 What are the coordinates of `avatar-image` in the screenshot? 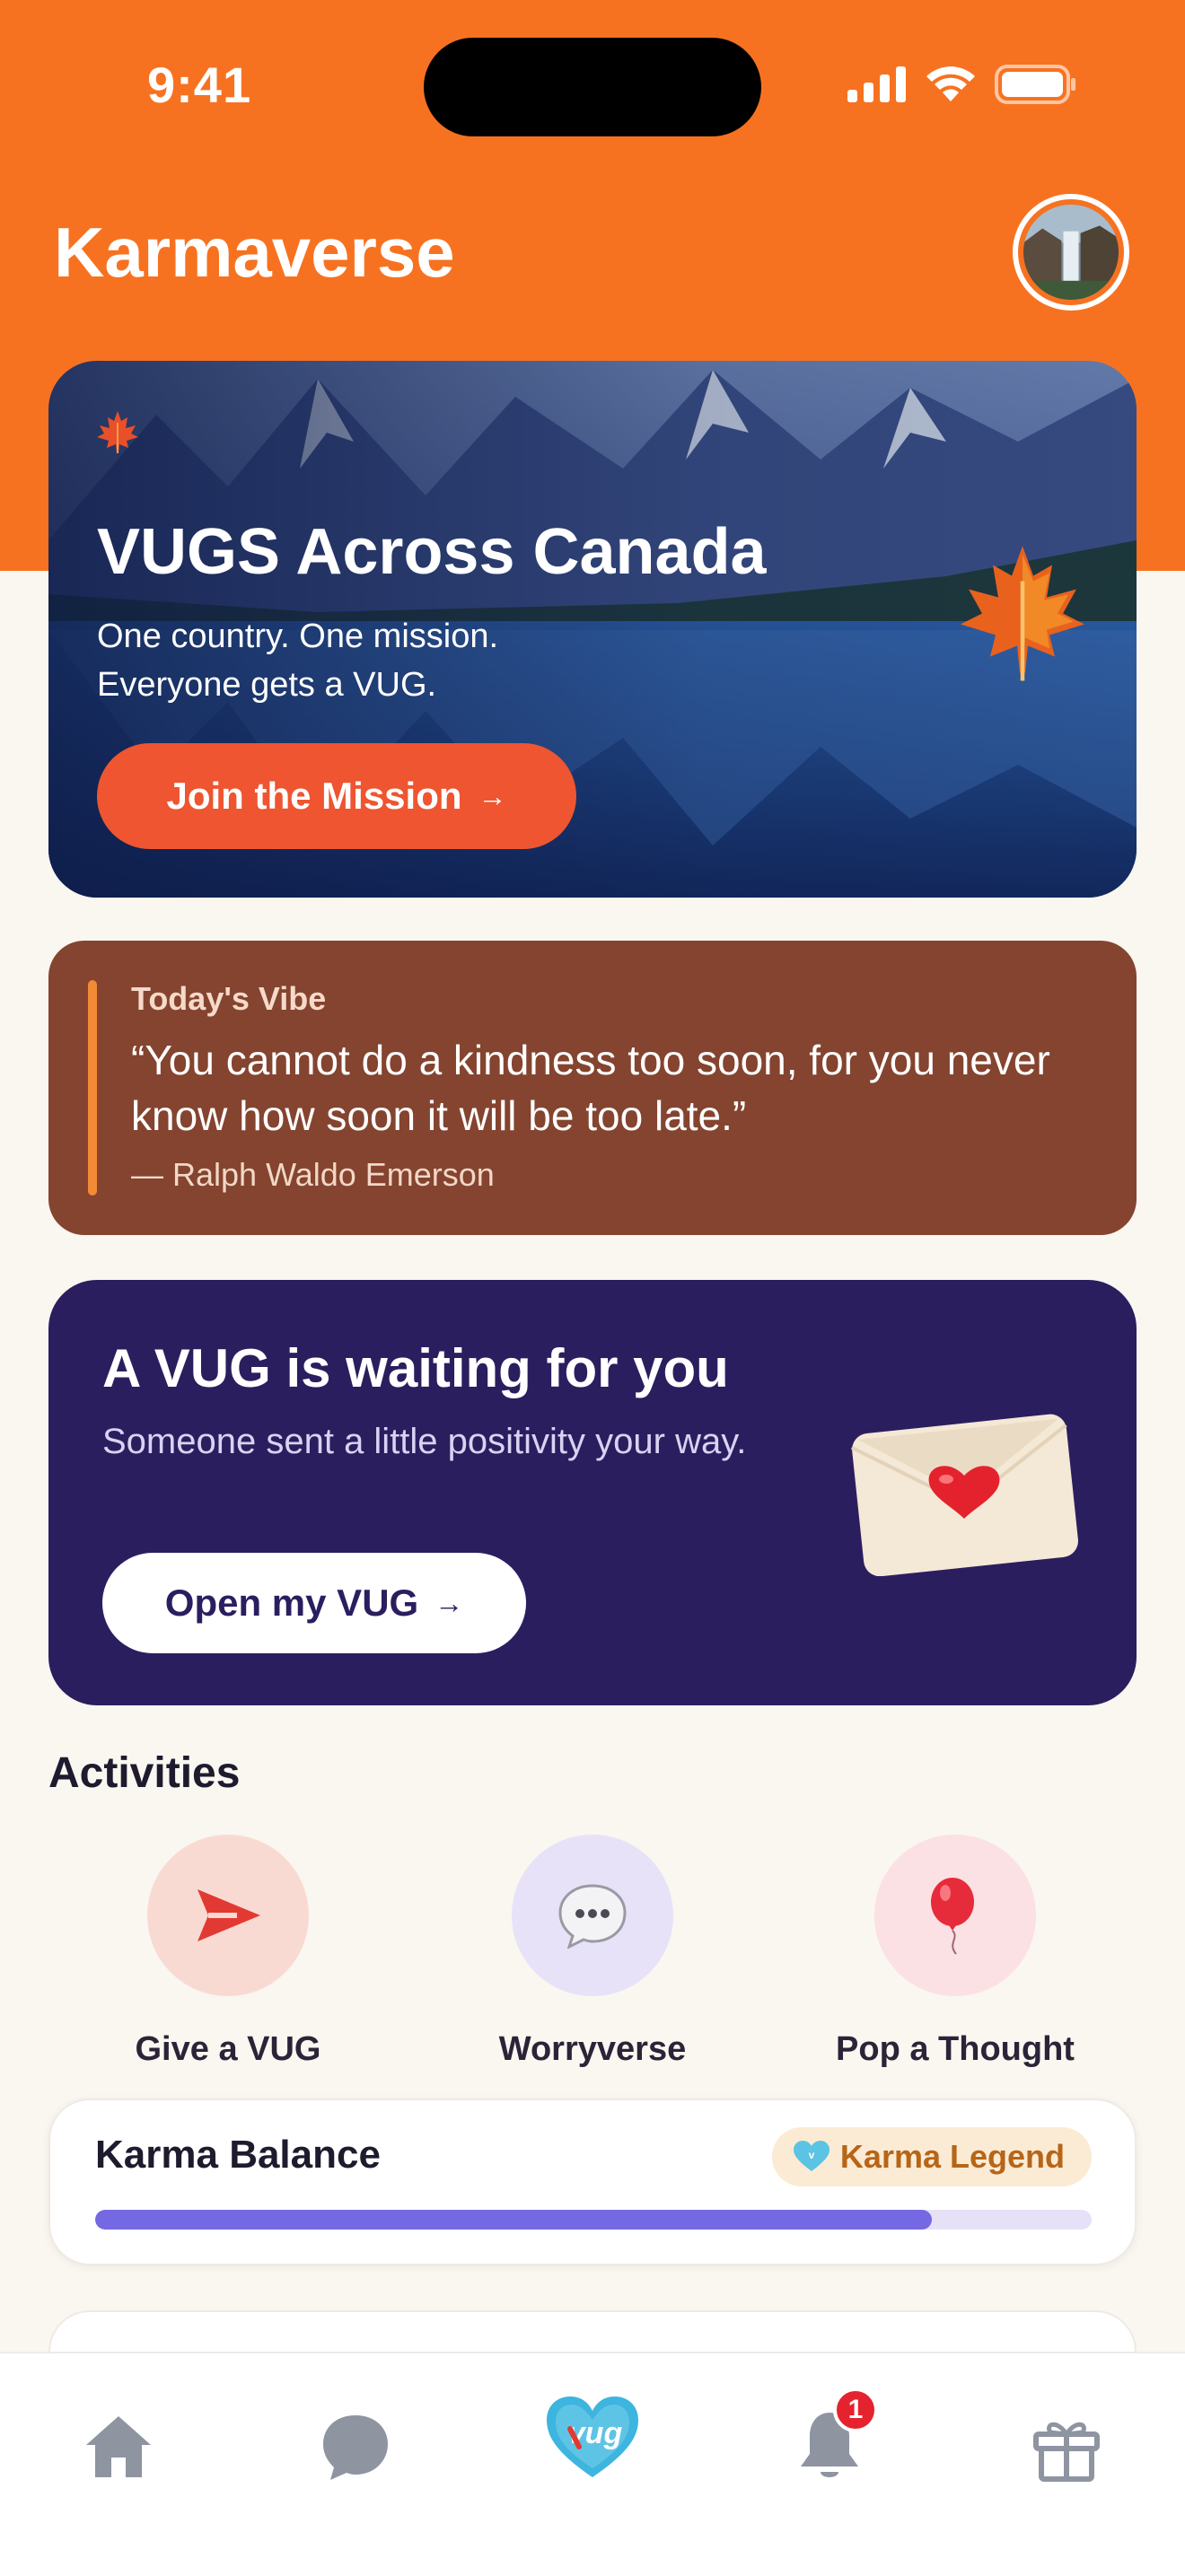 It's located at (1071, 252).